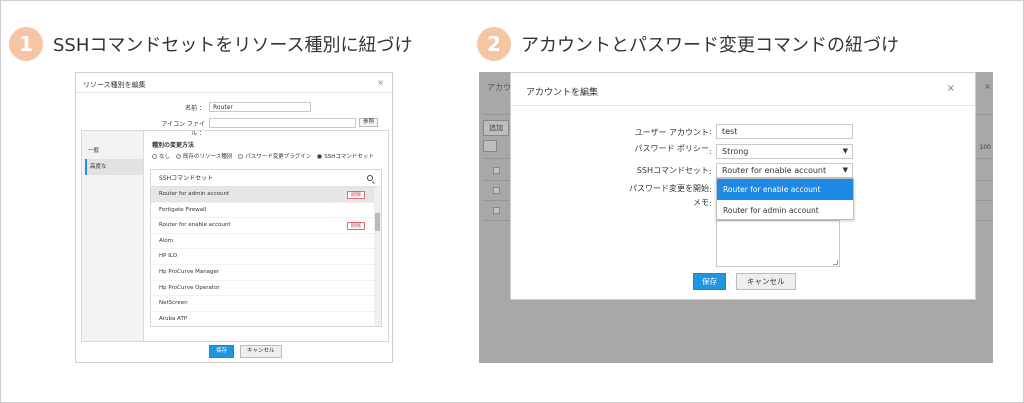  Describe the element at coordinates (987, 86) in the screenshot. I see `background-close-icon: ×` at that location.